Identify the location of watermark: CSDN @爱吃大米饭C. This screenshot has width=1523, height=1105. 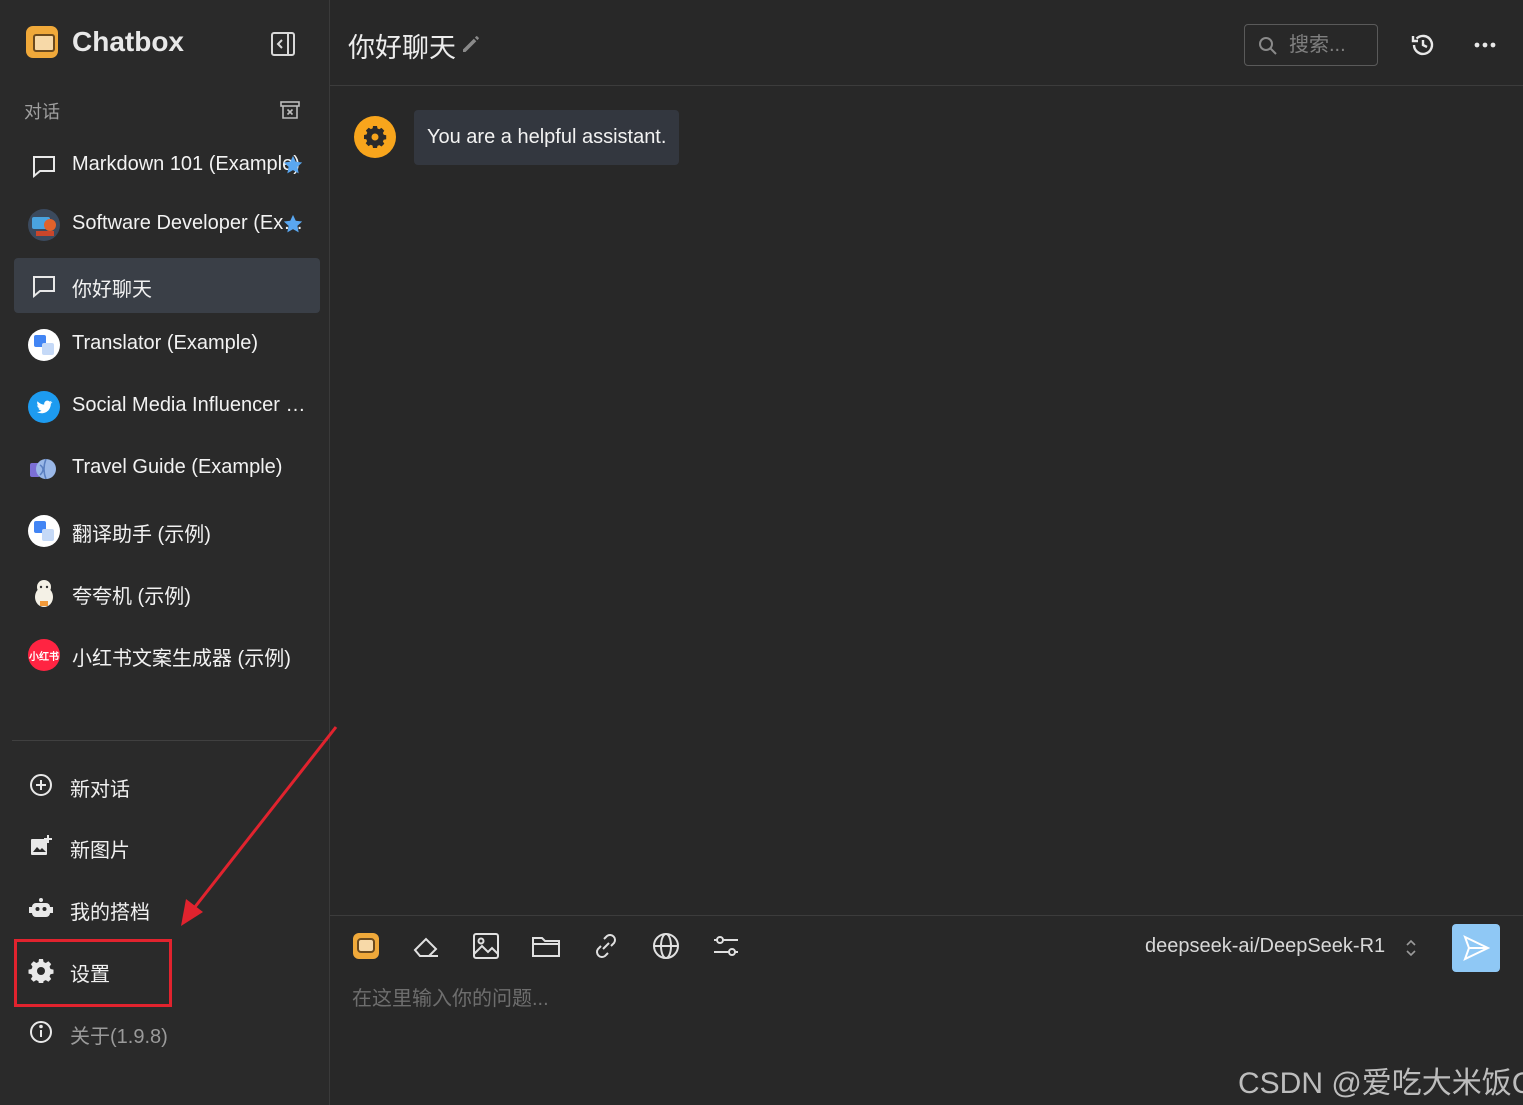
(1380, 1083).